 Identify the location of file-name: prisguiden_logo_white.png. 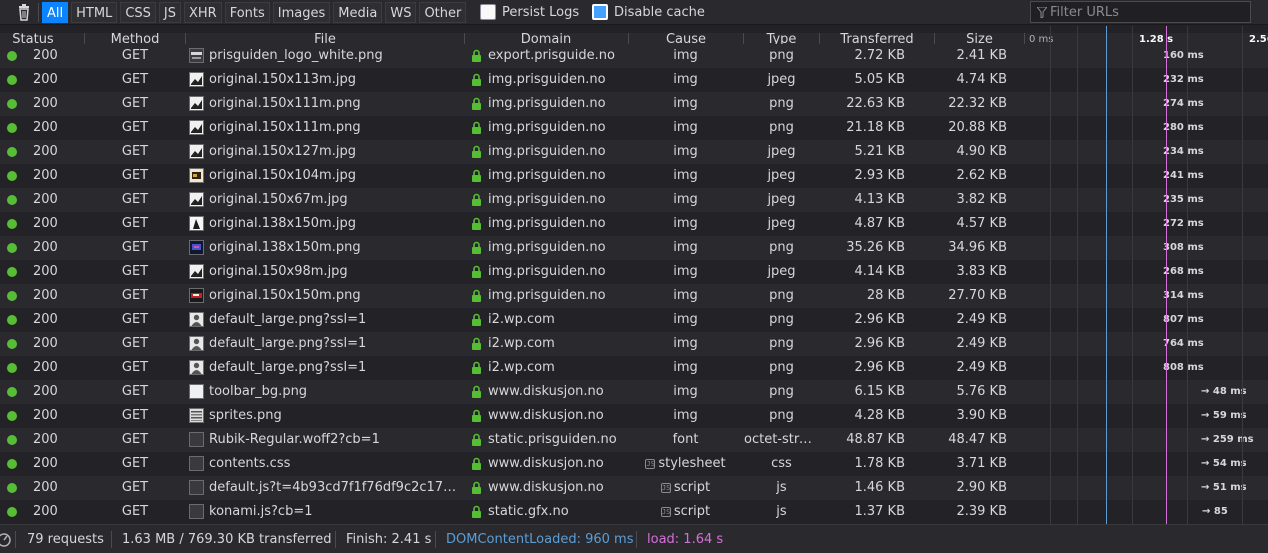
(296, 55).